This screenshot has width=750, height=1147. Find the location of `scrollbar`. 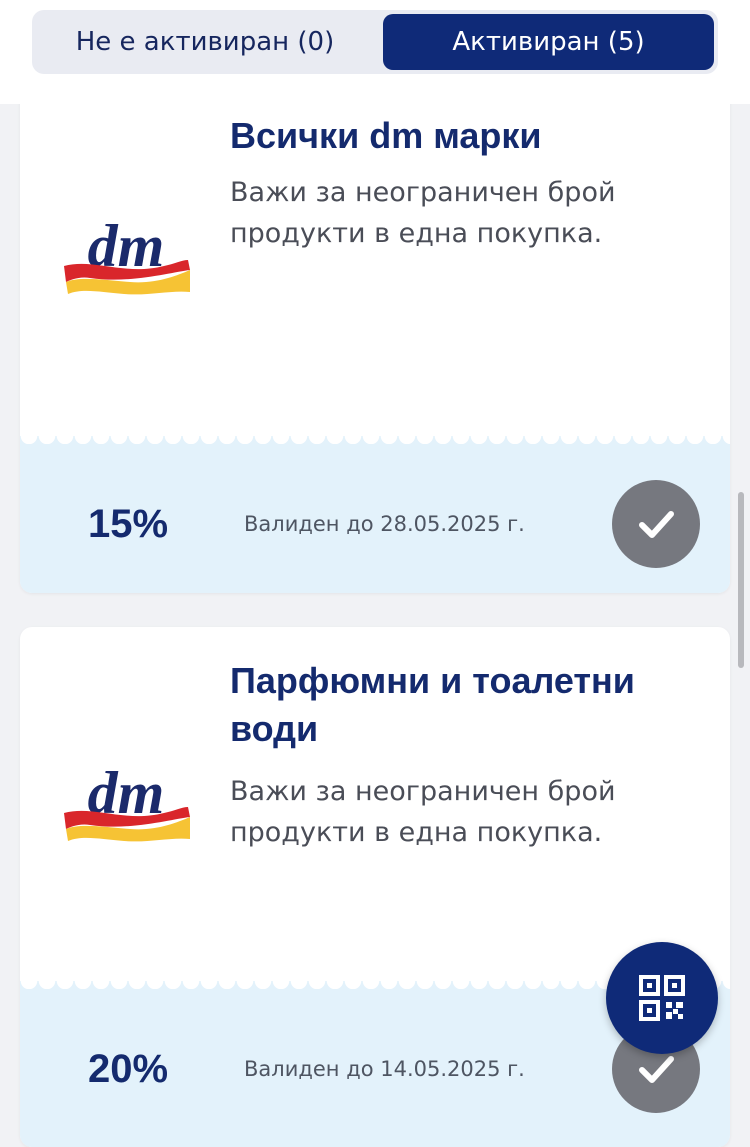

scrollbar is located at coordinates (741, 580).